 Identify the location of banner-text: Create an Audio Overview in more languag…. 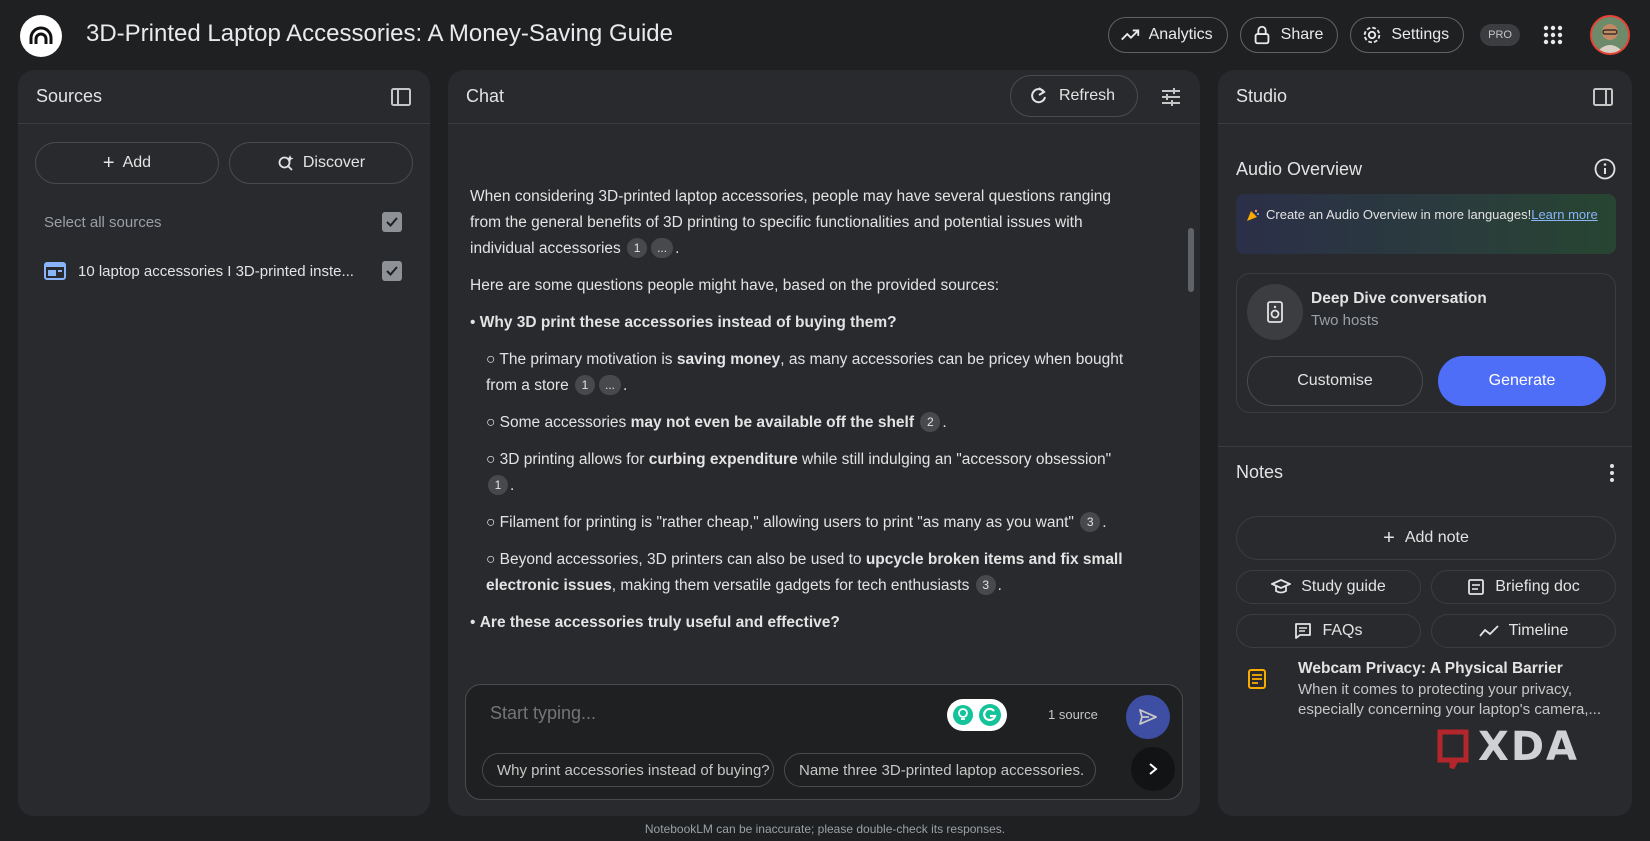
(1399, 214).